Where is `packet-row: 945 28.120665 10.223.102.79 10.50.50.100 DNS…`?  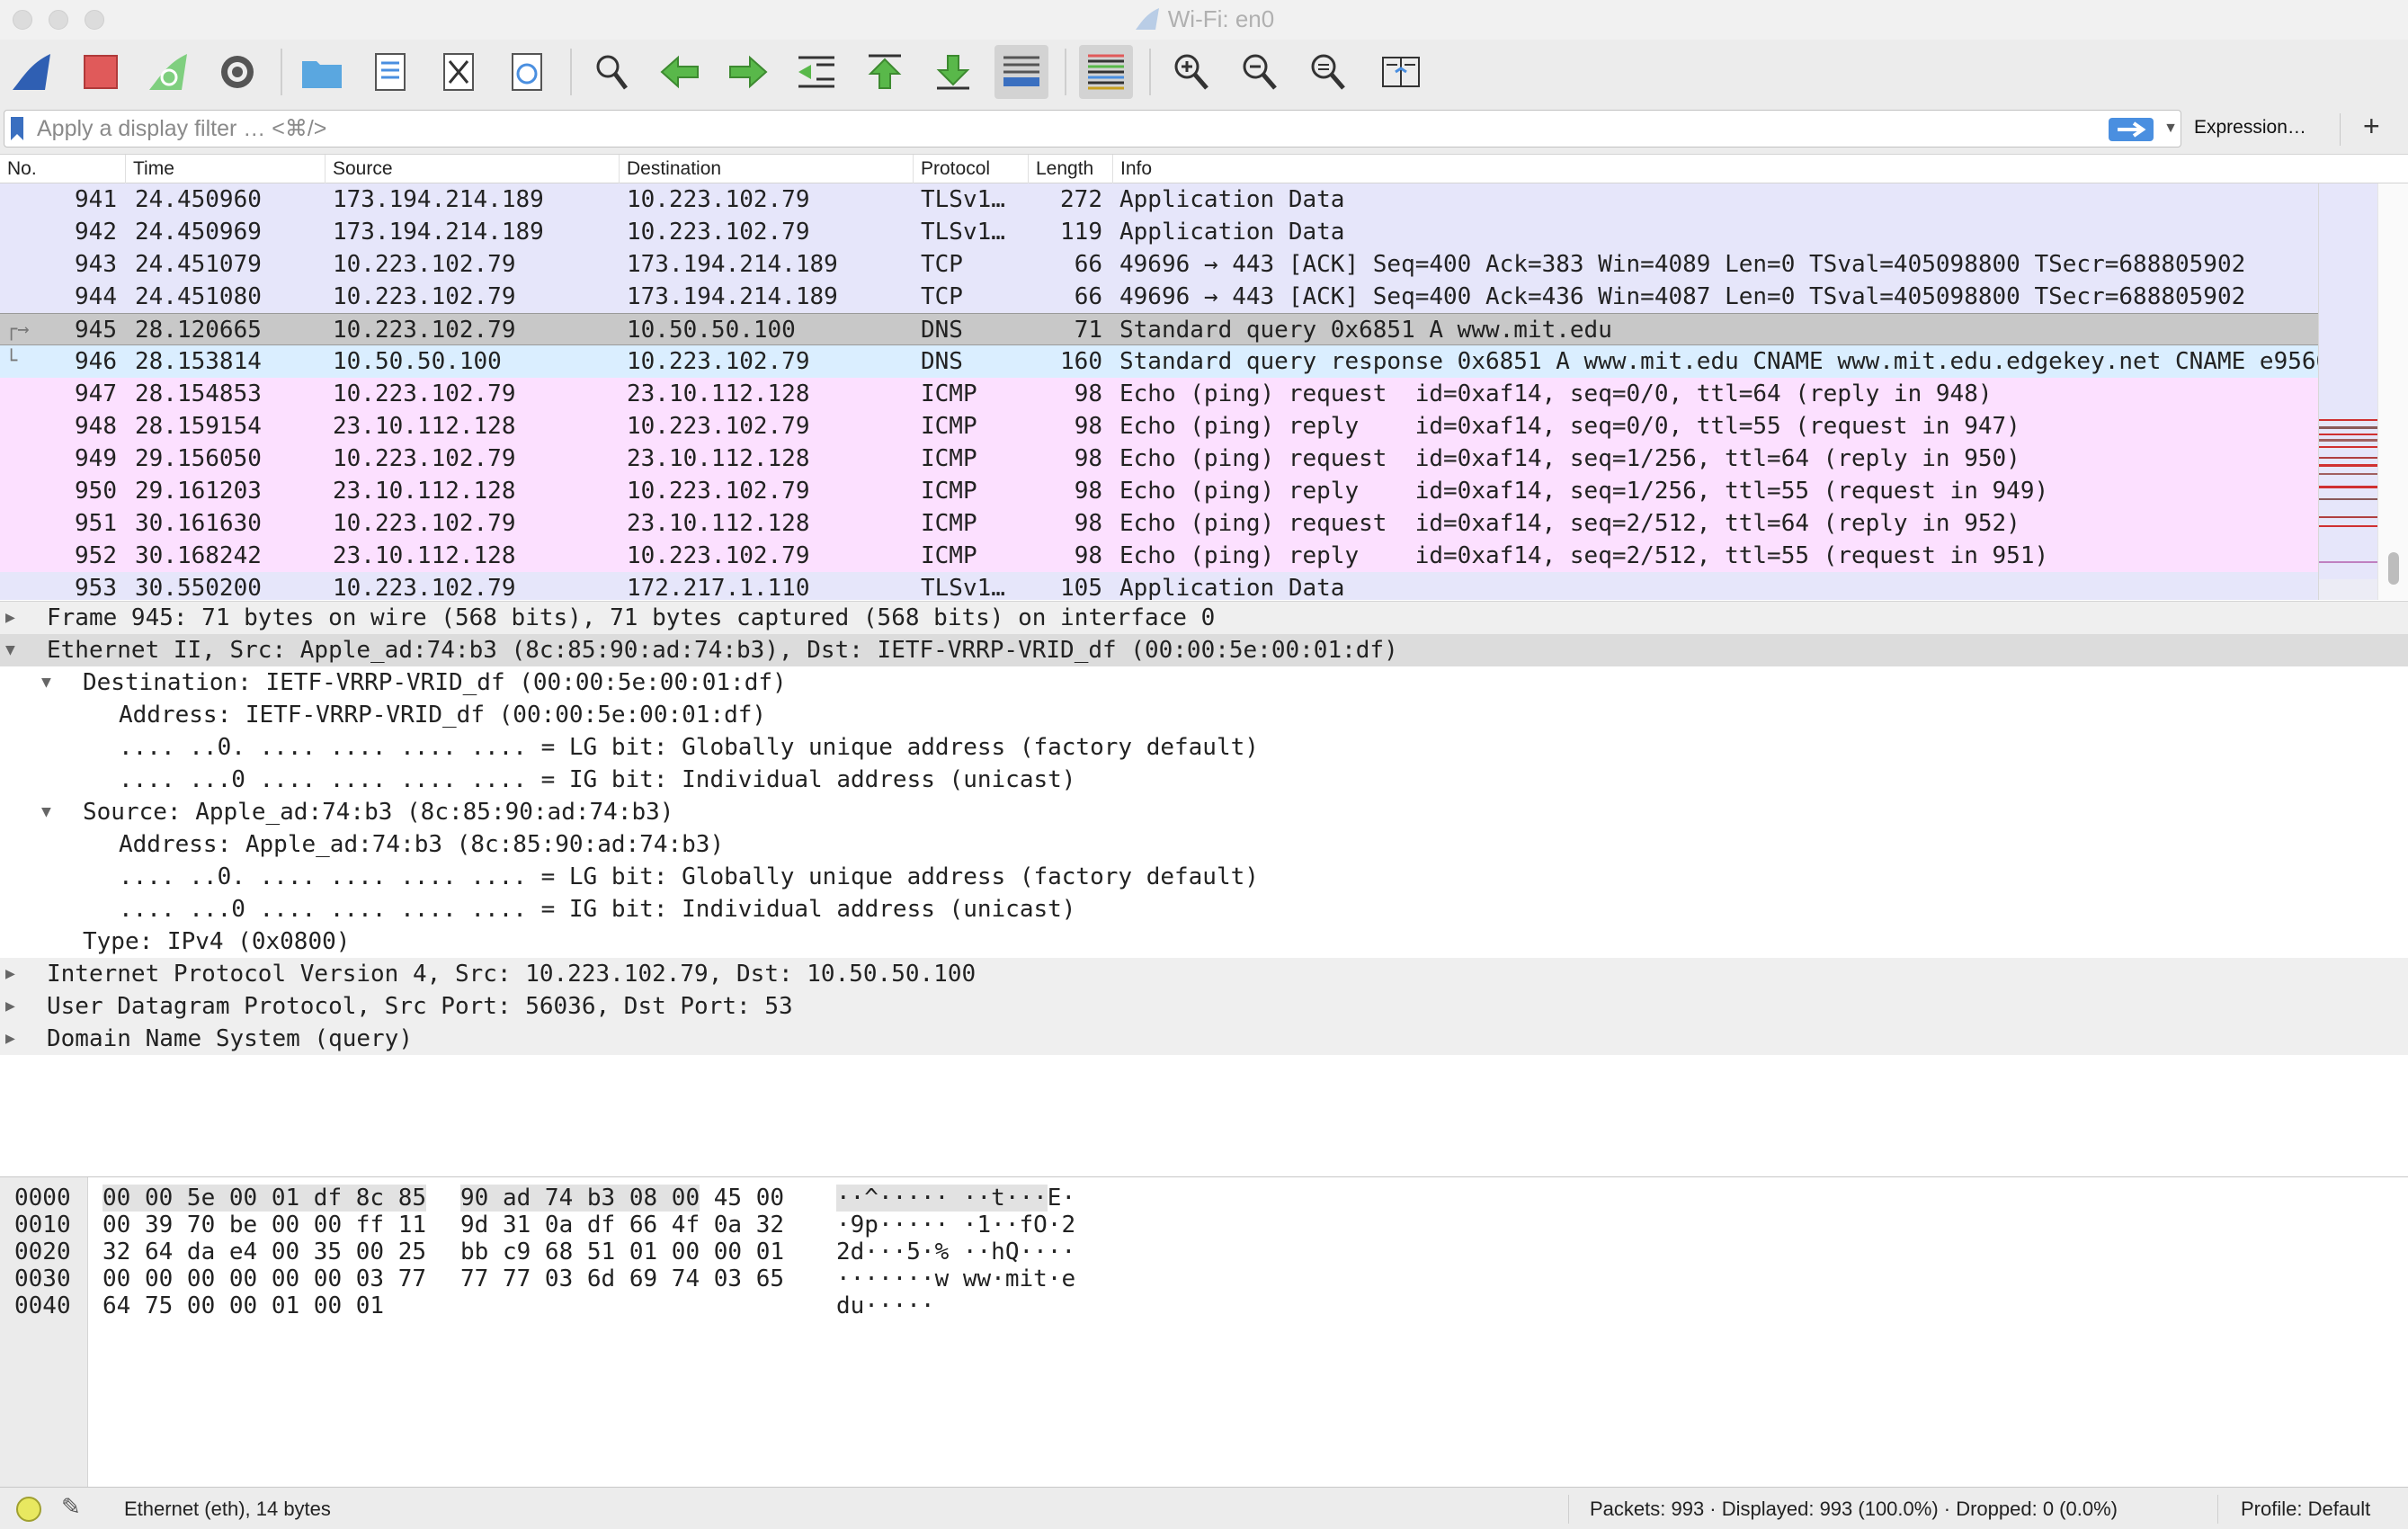 packet-row: 945 28.120665 10.223.102.79 10.50.50.100 DNS… is located at coordinates (1159, 329).